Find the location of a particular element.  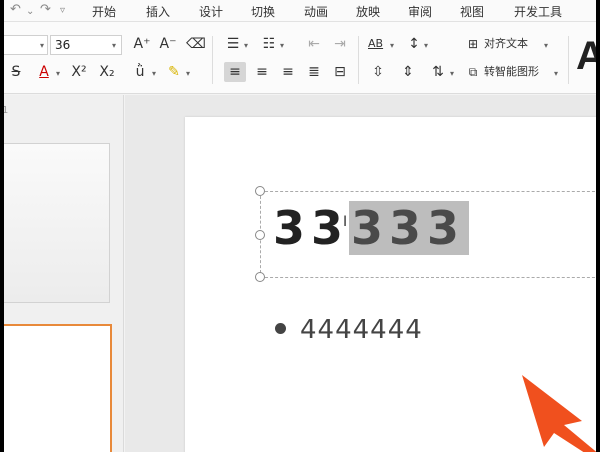

bullet-item: 4444444 is located at coordinates (349, 330).